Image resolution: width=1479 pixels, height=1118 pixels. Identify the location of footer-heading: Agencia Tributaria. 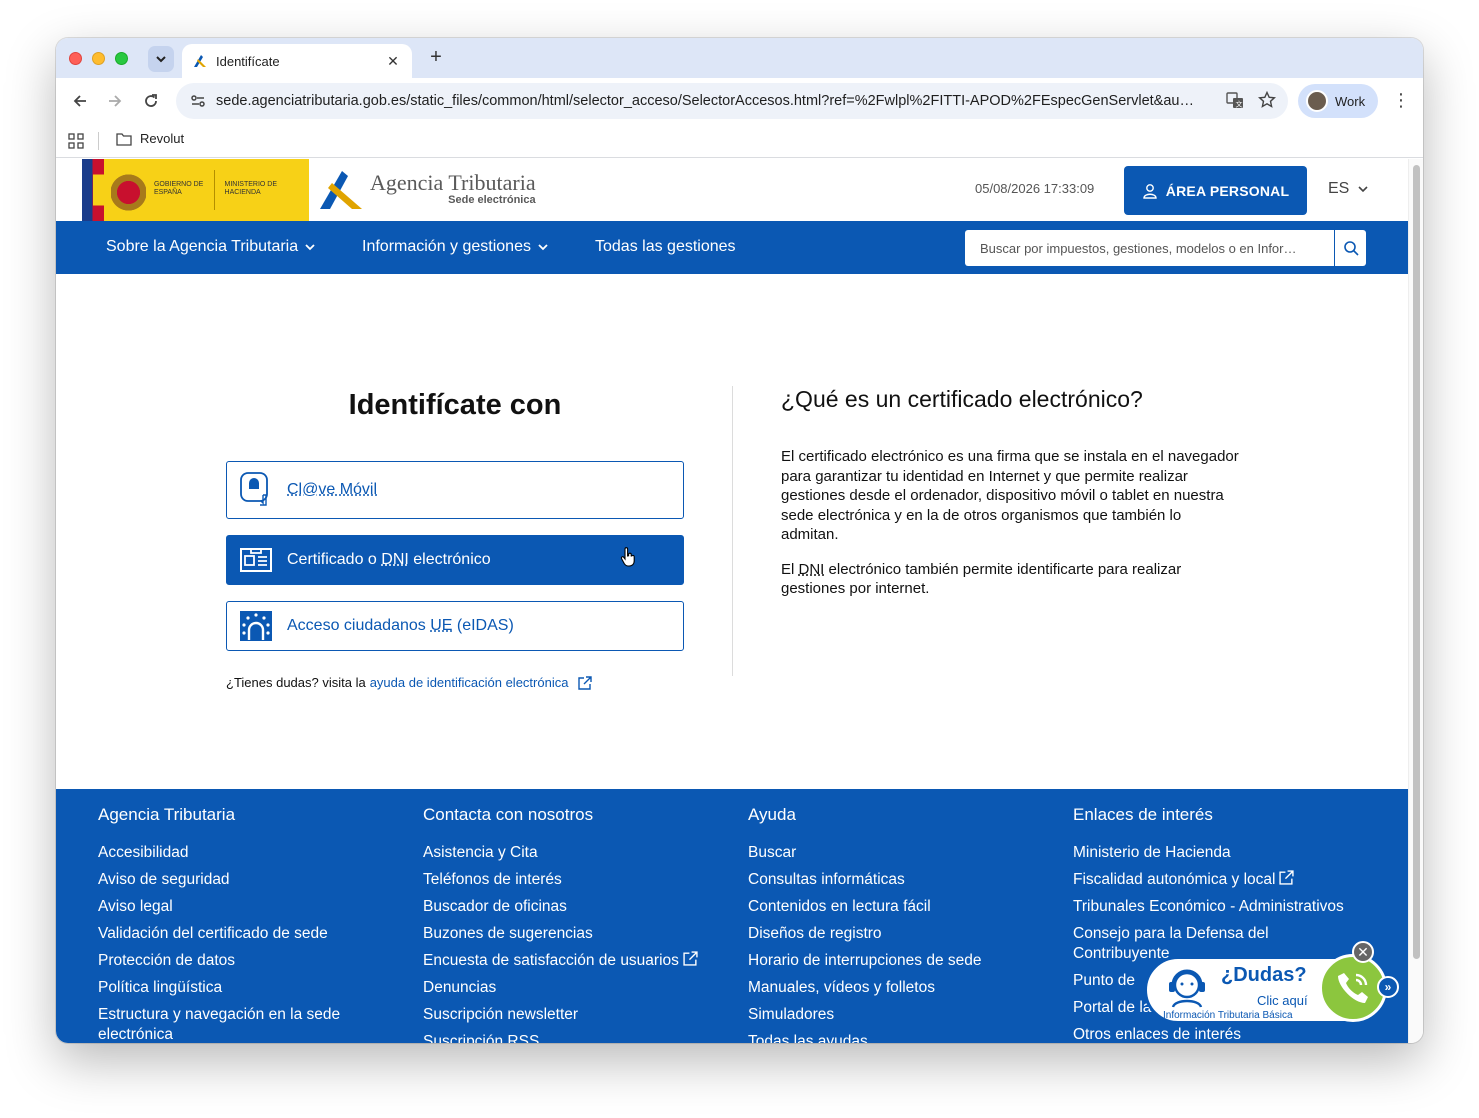
(167, 814).